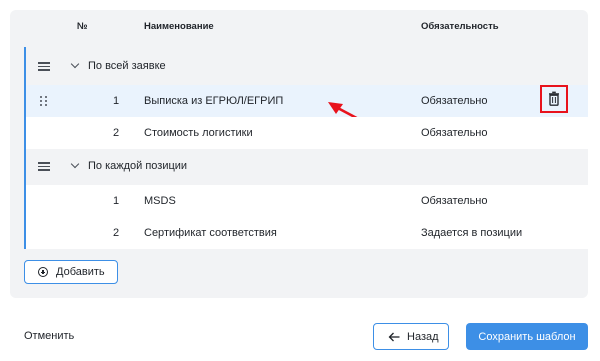 The height and width of the screenshot is (361, 600). I want to click on cancel-link: Отменить, so click(49, 336).